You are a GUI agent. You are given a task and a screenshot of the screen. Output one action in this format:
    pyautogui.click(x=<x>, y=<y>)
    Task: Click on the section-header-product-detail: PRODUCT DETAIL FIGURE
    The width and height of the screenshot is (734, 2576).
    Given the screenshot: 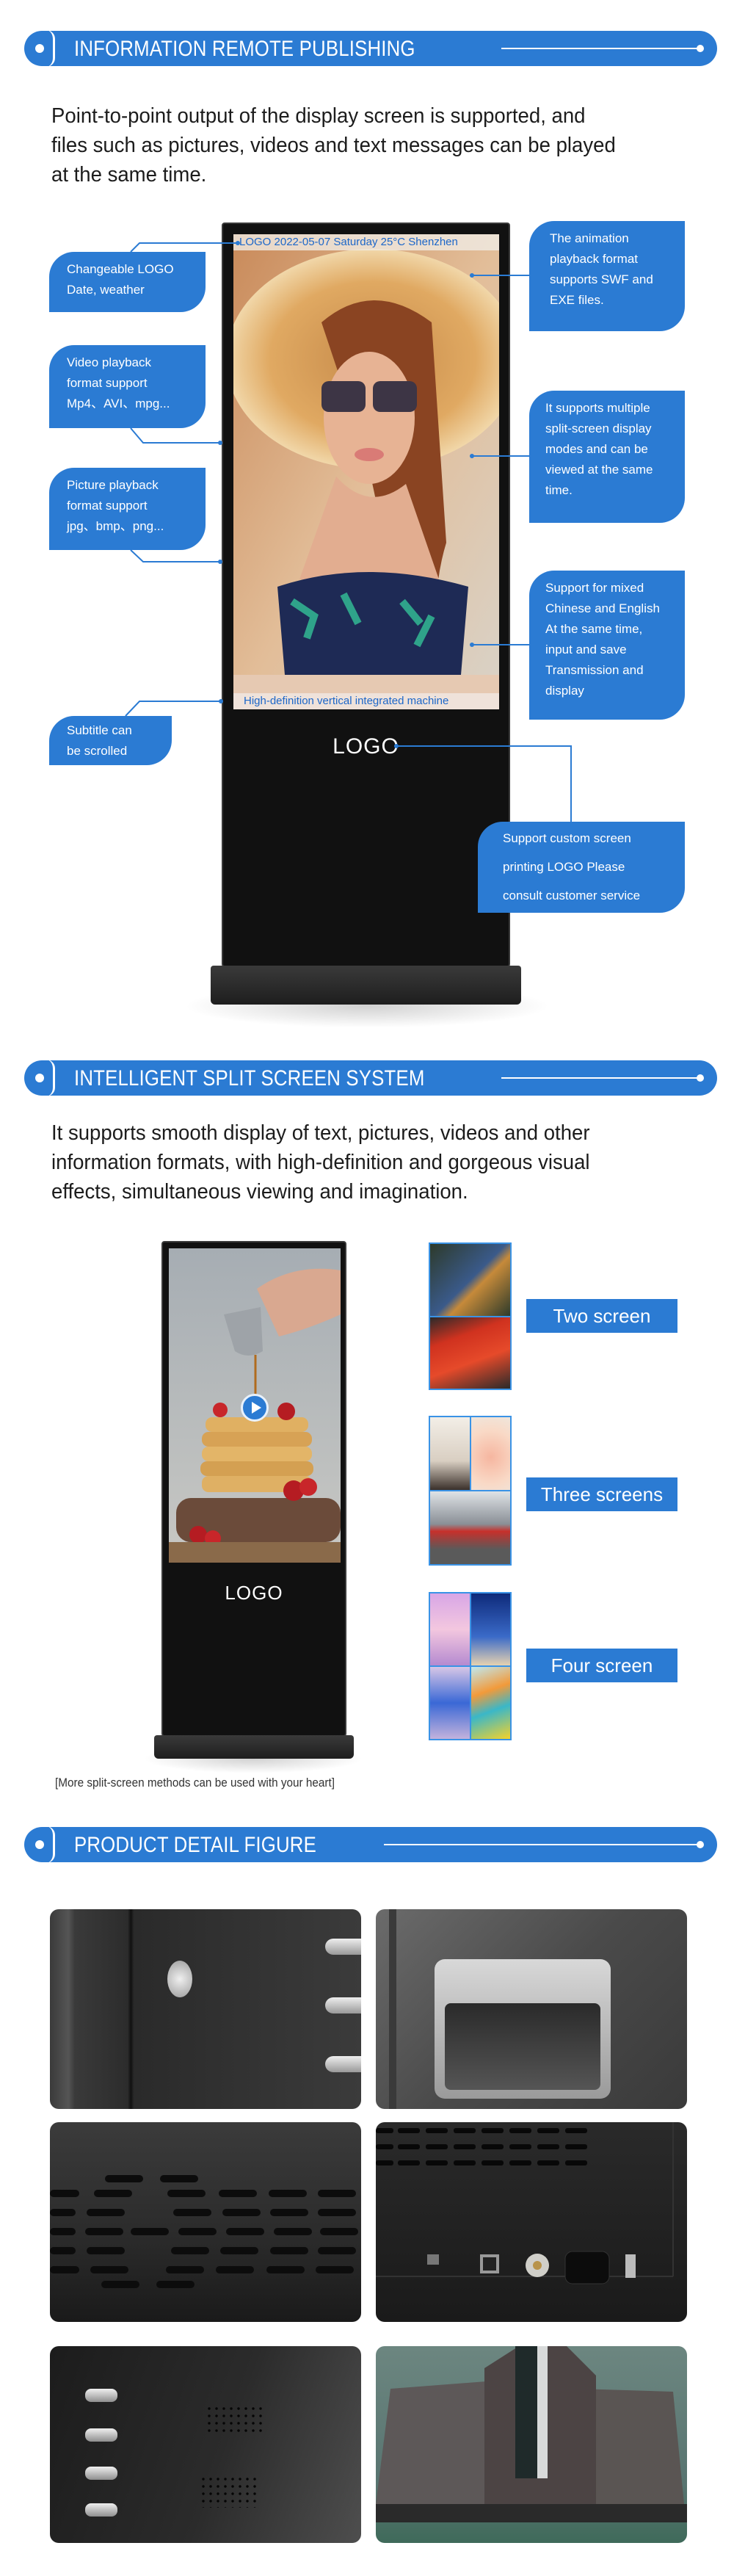 What is the action you would take?
    pyautogui.click(x=370, y=1844)
    